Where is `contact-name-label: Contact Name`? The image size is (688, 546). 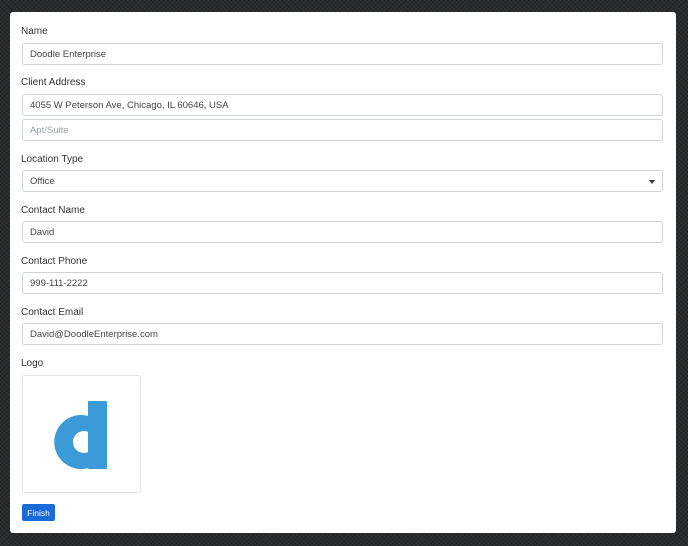 contact-name-label: Contact Name is located at coordinates (53, 210).